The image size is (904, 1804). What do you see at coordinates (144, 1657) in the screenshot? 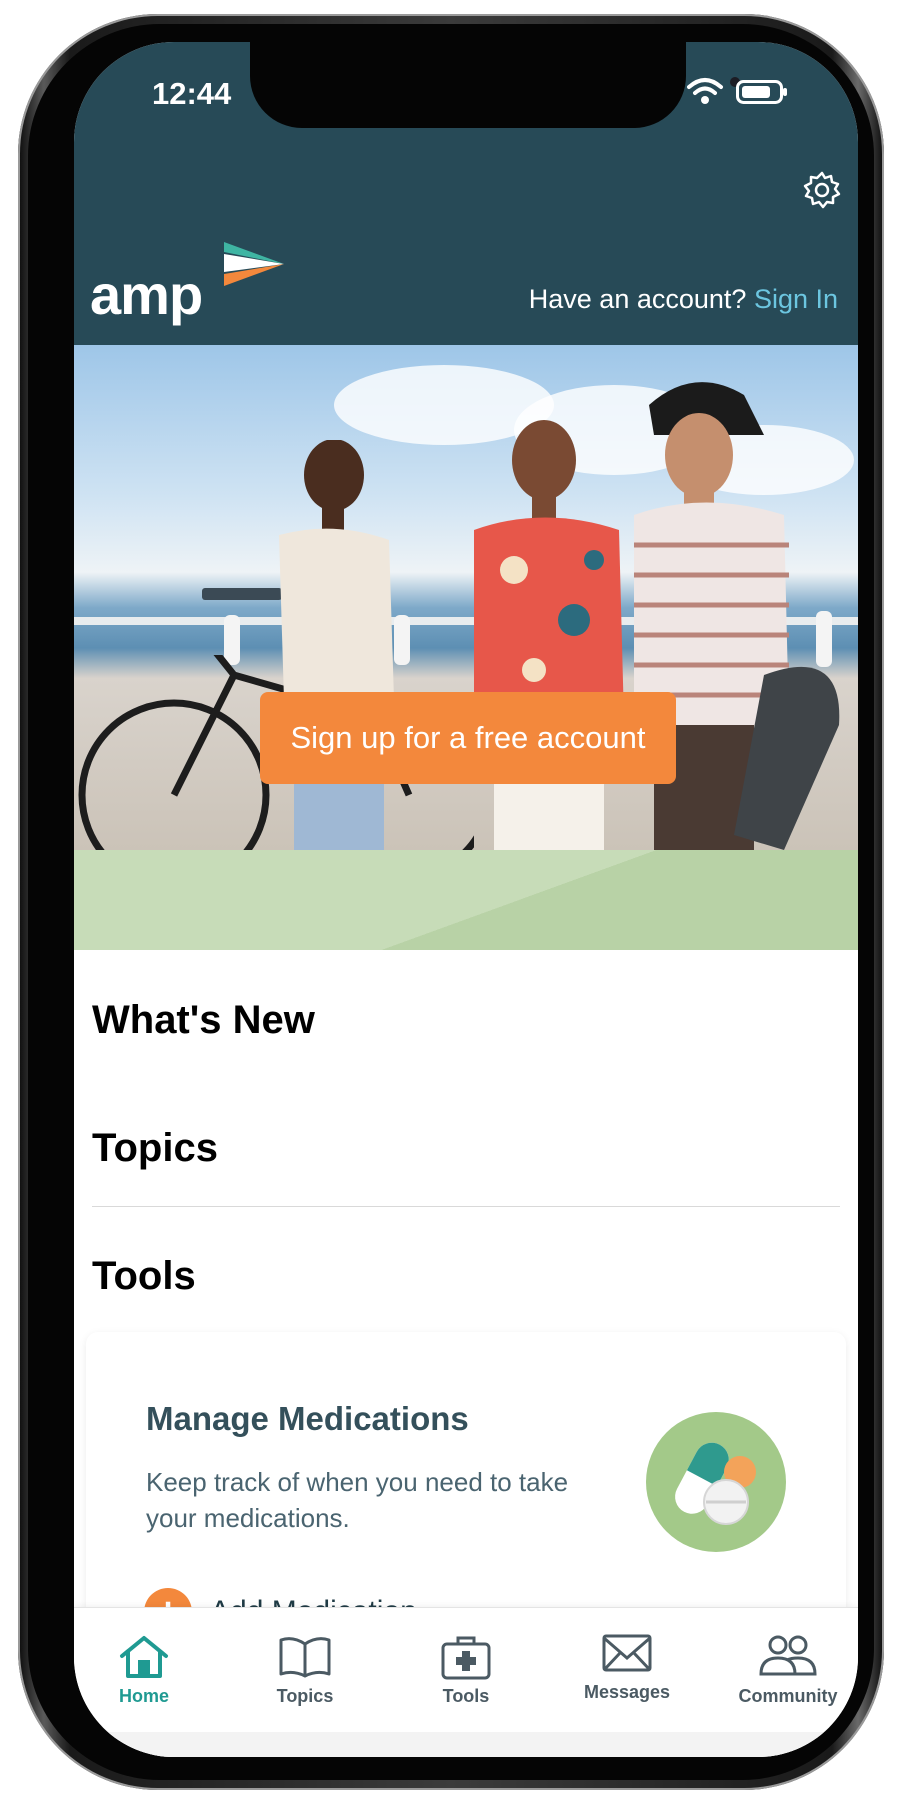
I see `home-icon` at bounding box center [144, 1657].